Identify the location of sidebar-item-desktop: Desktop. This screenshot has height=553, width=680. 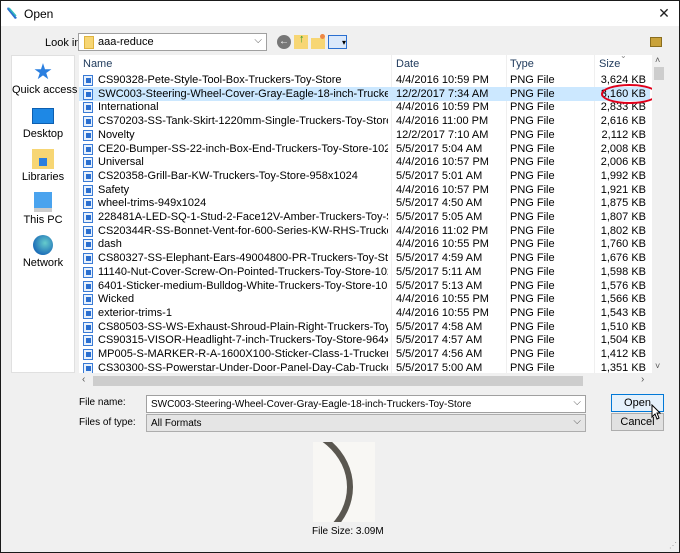
(43, 123).